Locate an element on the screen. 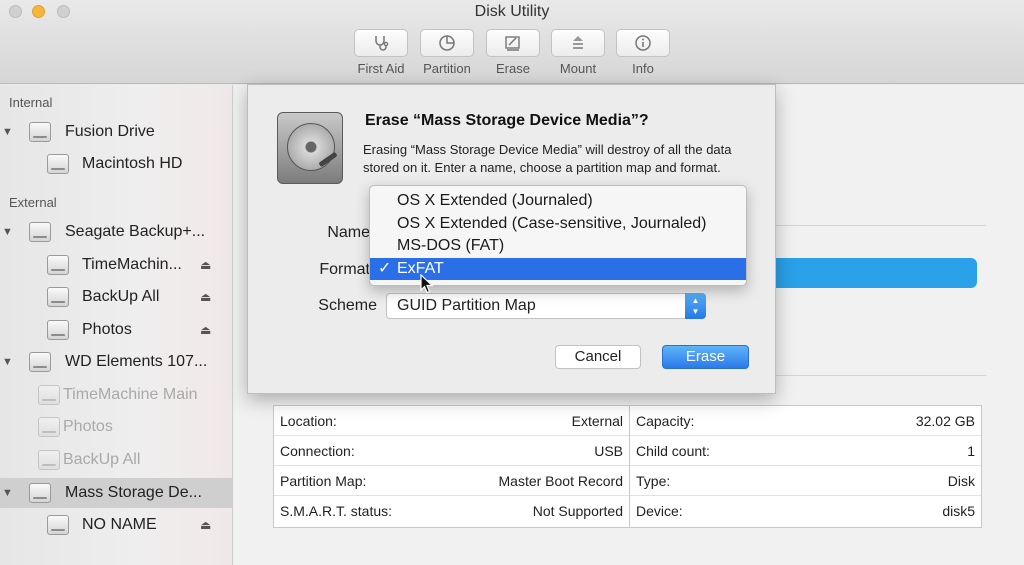  mount-label: Mount is located at coordinates (578, 68).